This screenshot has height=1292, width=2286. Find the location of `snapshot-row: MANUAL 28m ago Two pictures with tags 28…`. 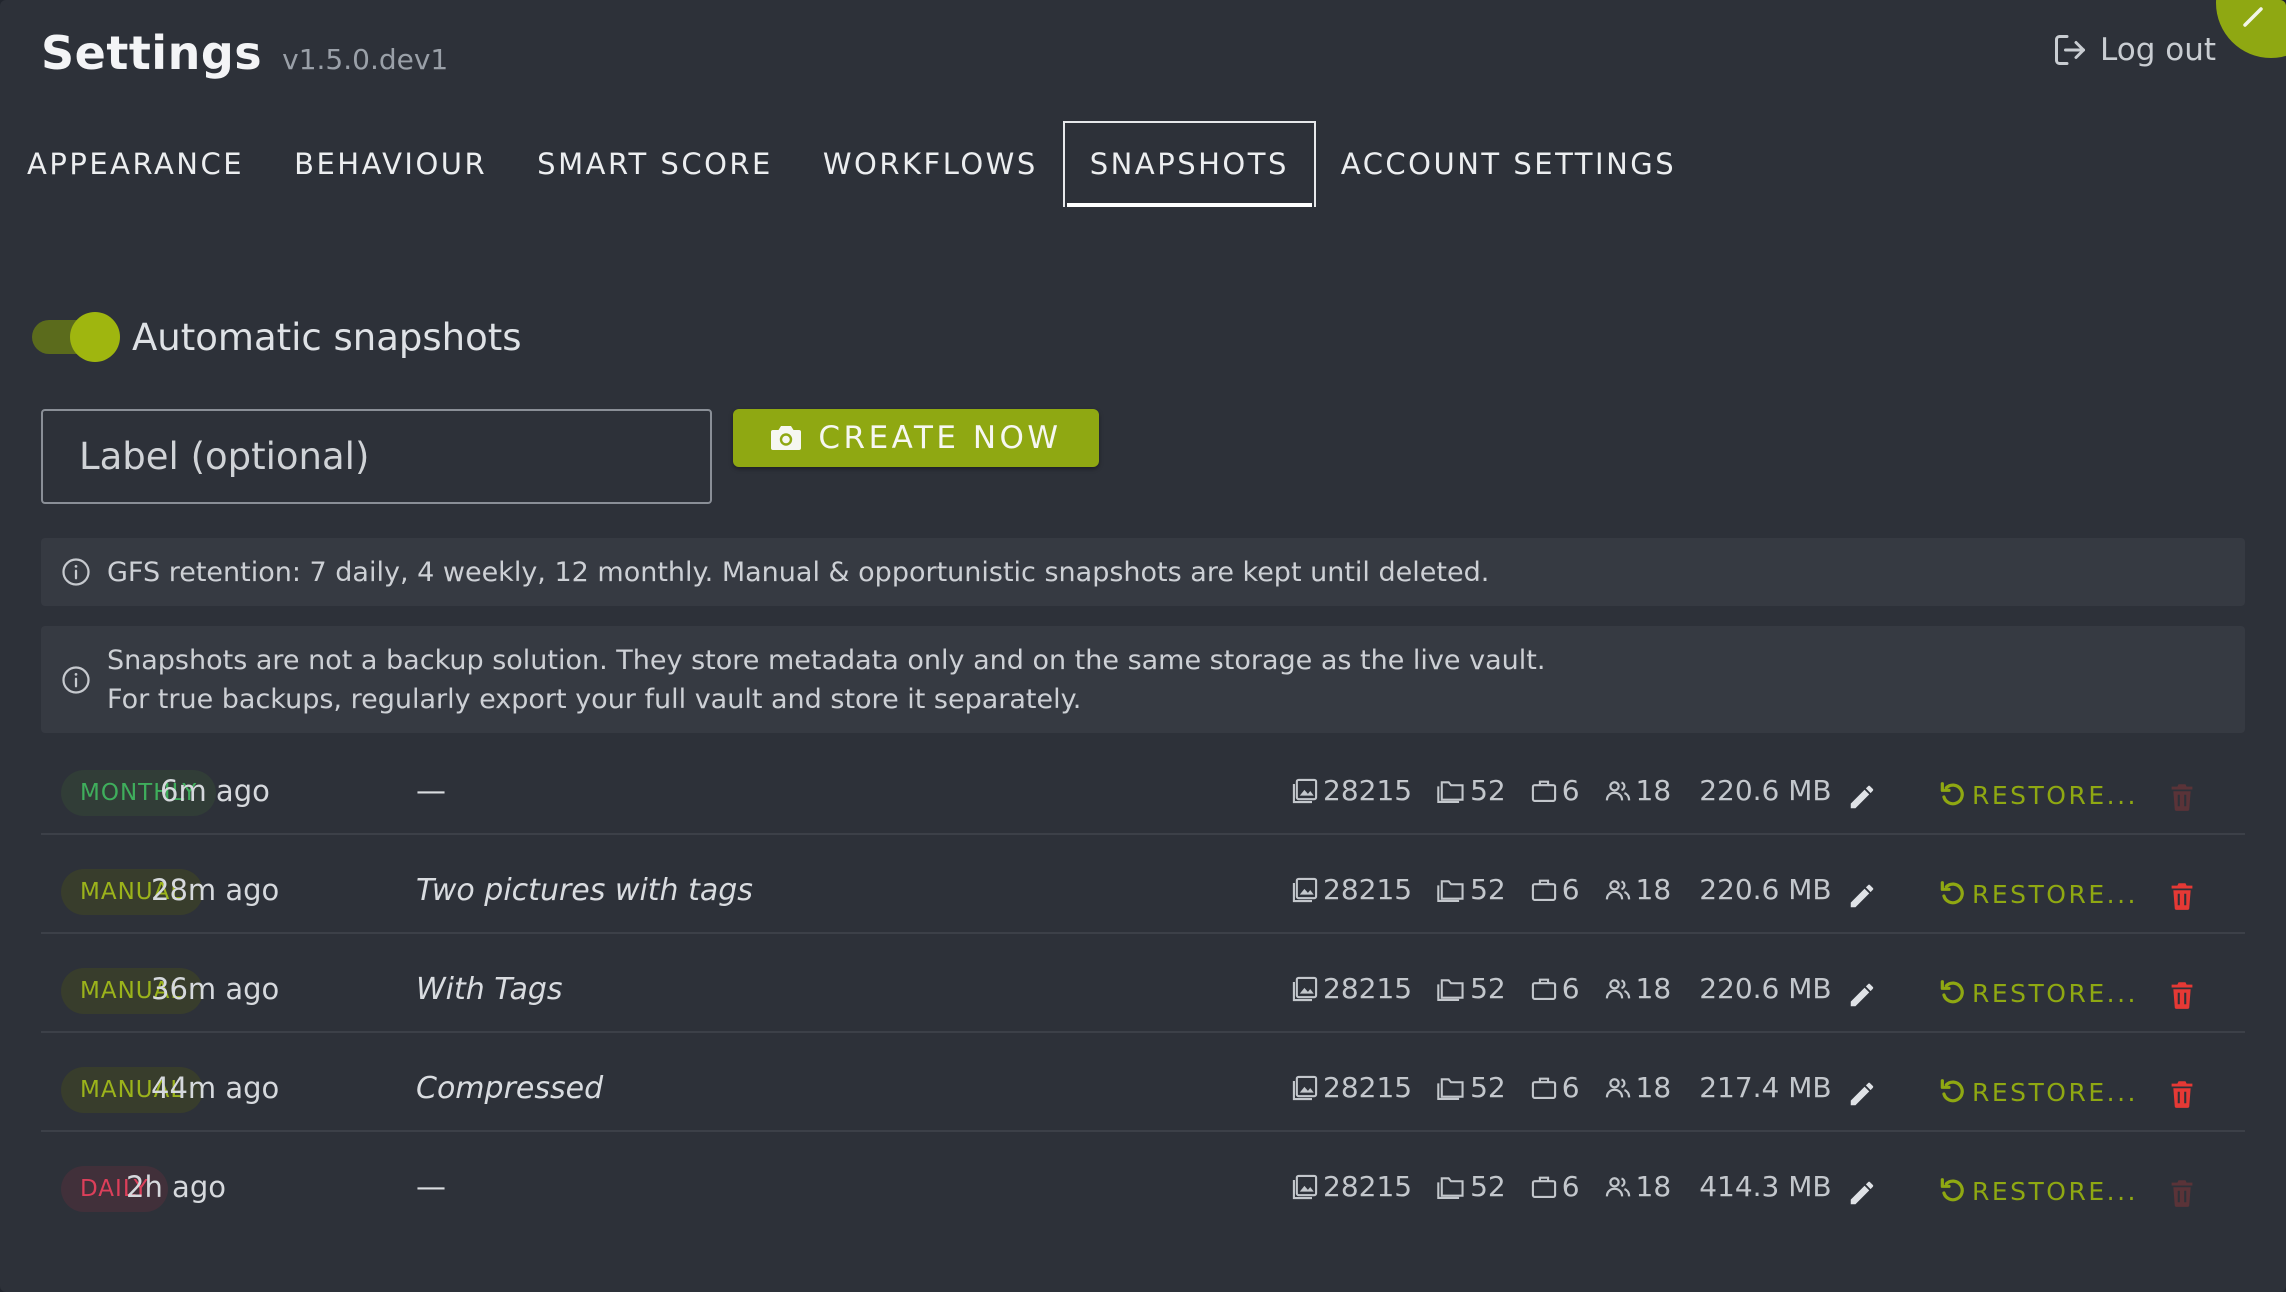

snapshot-row: MANUAL 28m ago Two pictures with tags 28… is located at coordinates (1143, 884).